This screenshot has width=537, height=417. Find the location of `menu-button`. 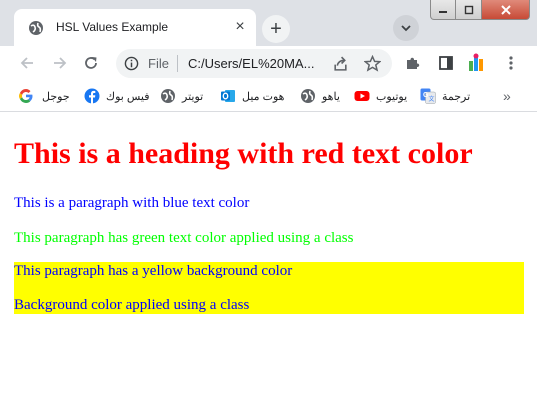

menu-button is located at coordinates (511, 63).